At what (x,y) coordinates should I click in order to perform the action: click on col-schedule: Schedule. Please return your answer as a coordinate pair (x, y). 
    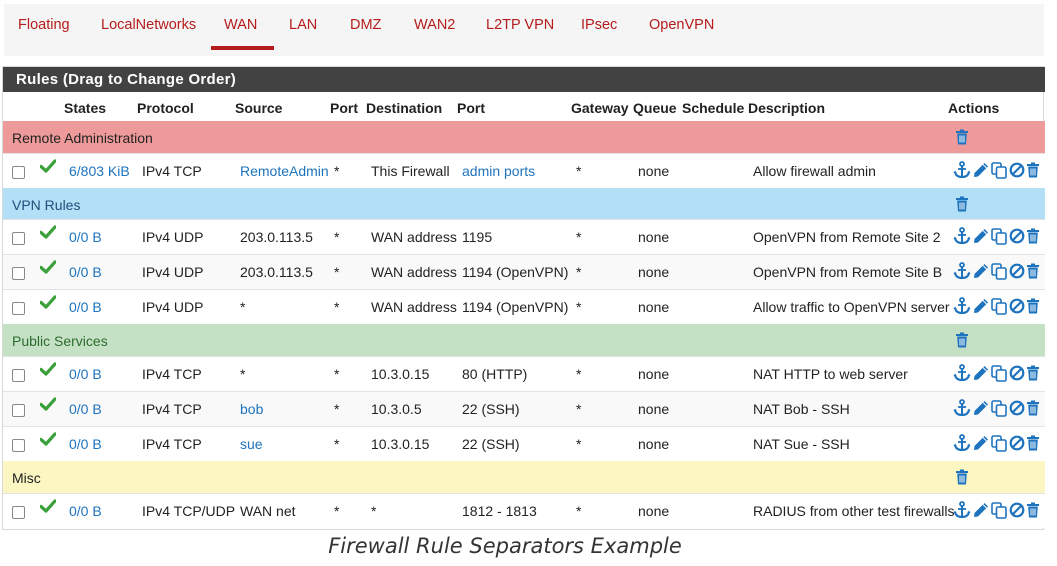
    Looking at the image, I should click on (713, 108).